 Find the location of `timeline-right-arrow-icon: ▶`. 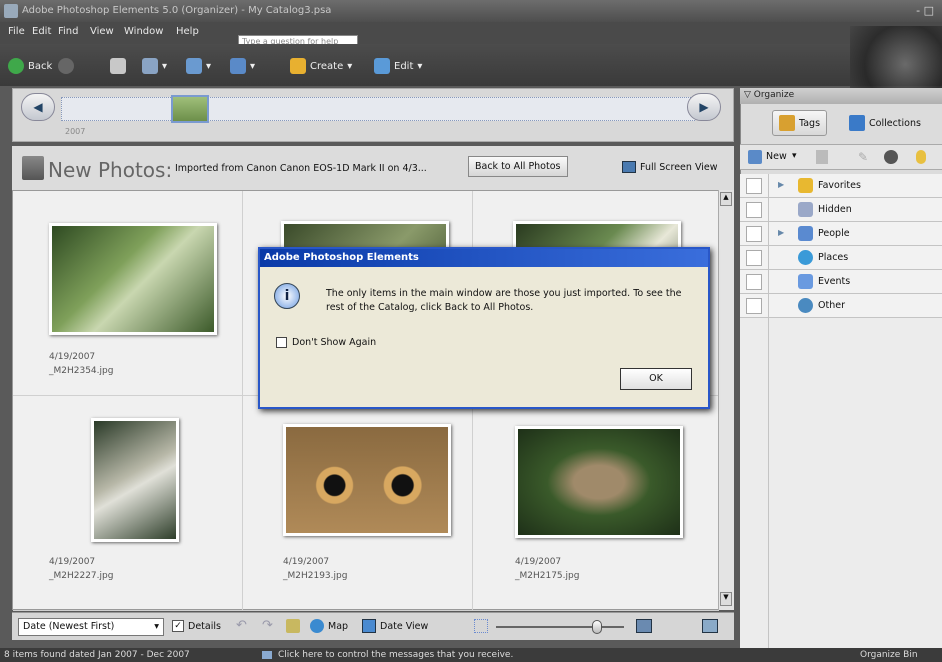

timeline-right-arrow-icon: ▶ is located at coordinates (704, 107).